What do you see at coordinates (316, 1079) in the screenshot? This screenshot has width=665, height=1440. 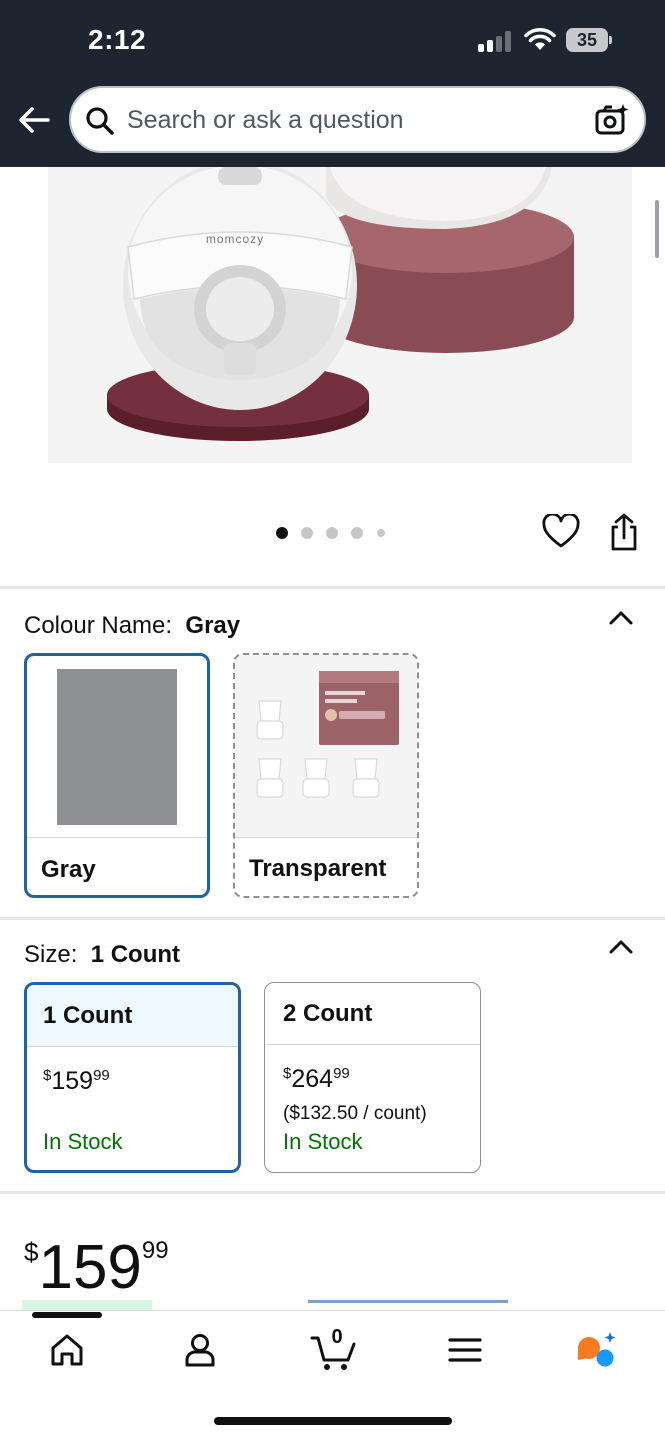 I see `size-option-price: $26499` at bounding box center [316, 1079].